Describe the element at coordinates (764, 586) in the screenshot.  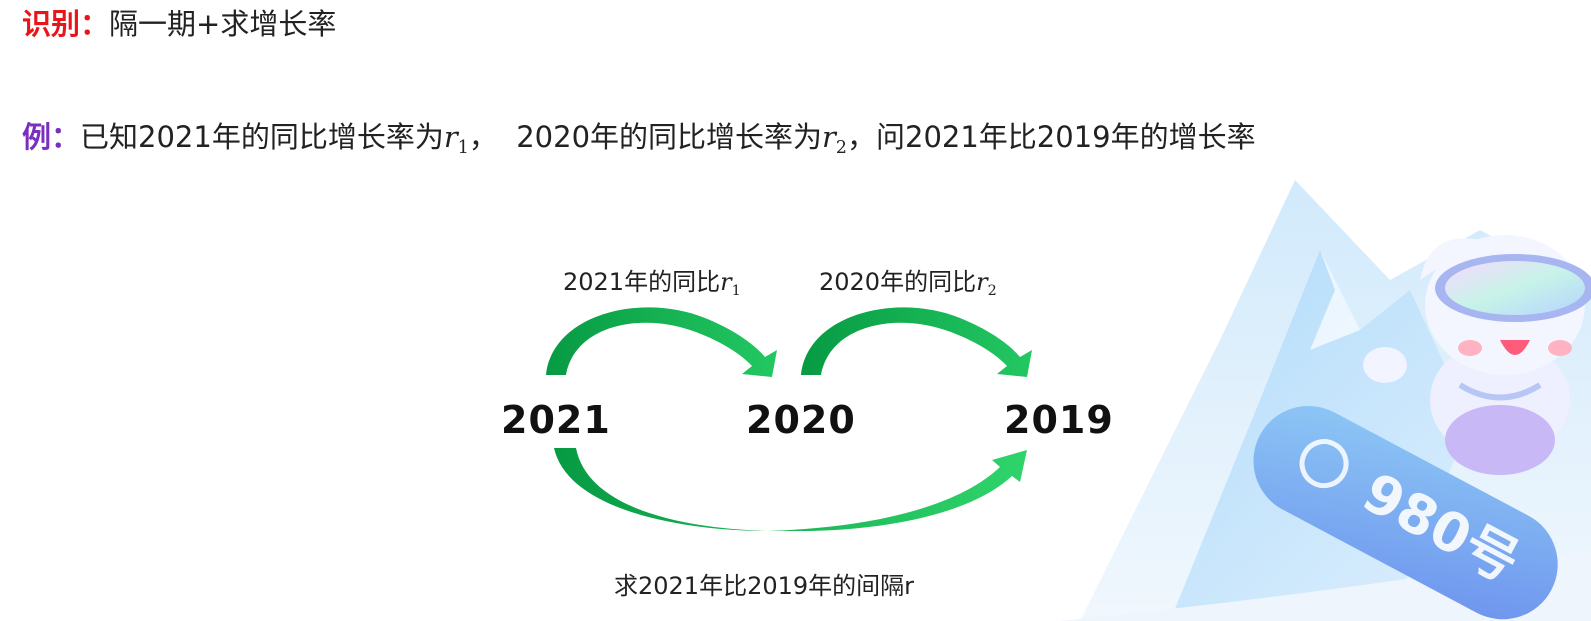
I see `label-bottom-interval: 求2021年比2019年的间隔r` at that location.